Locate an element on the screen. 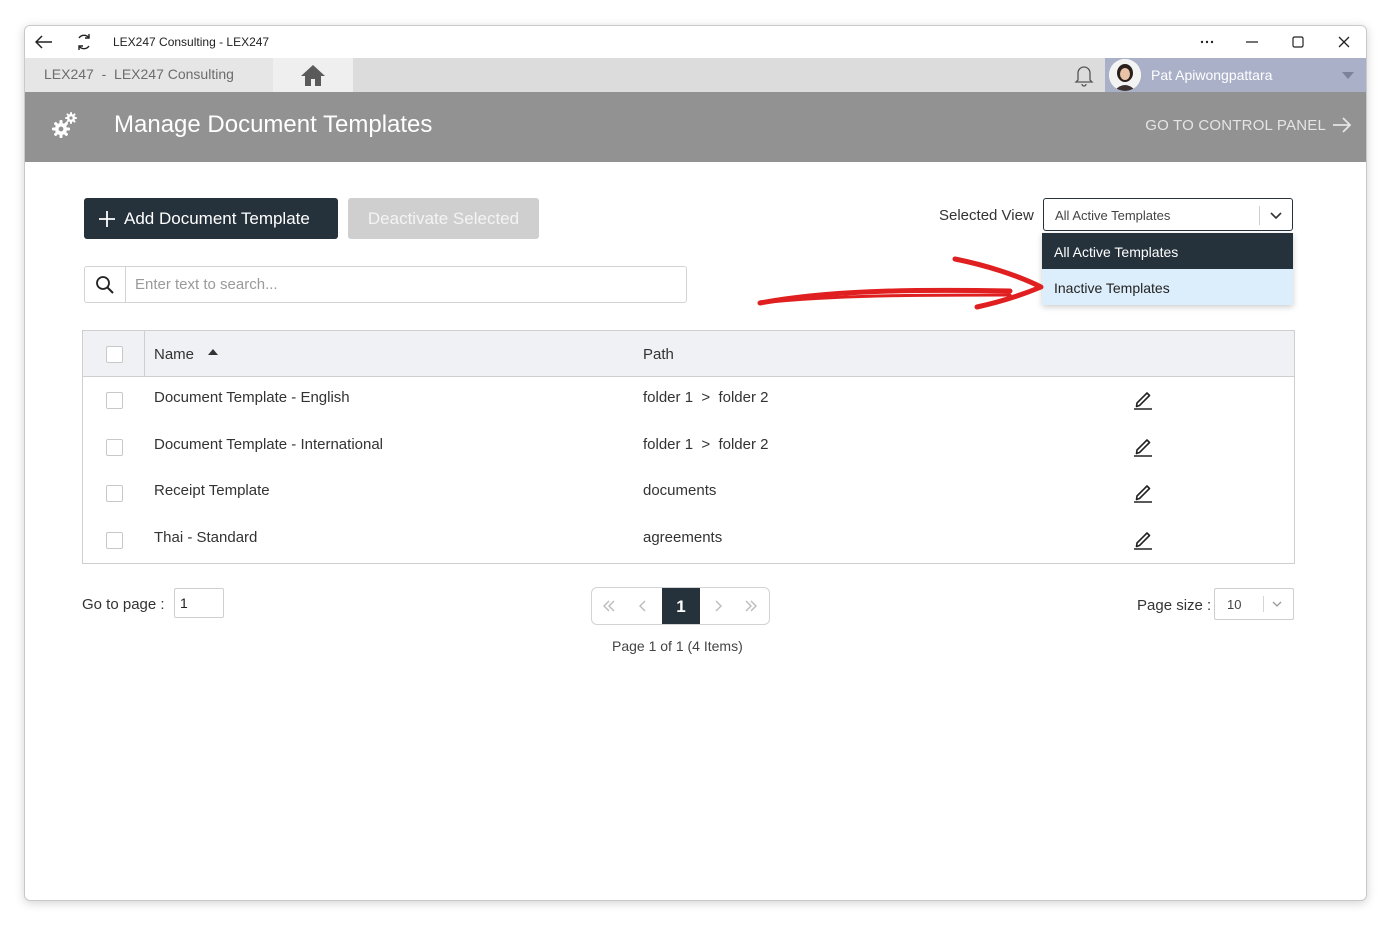 The width and height of the screenshot is (1390, 925). page-size-select: 10 is located at coordinates (1254, 604).